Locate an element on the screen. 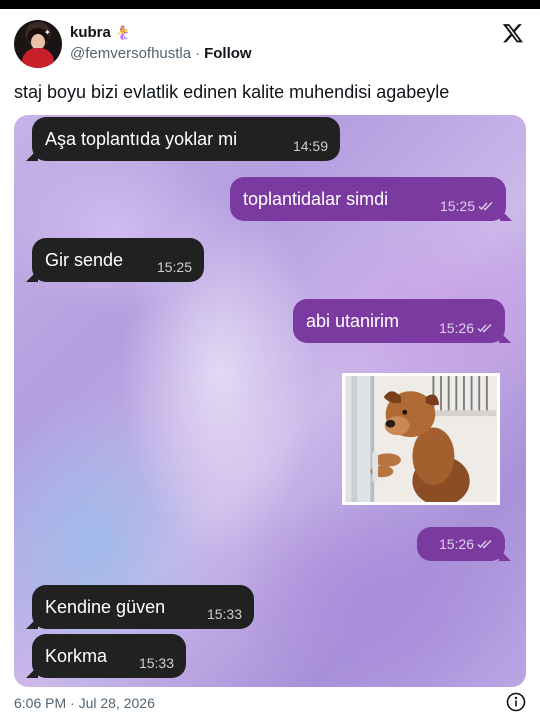 Image resolution: width=540 pixels, height=722 pixels. chat-bubble-incoming: Aşa toplantıda yoklar mi 14:59 is located at coordinates (186, 139).